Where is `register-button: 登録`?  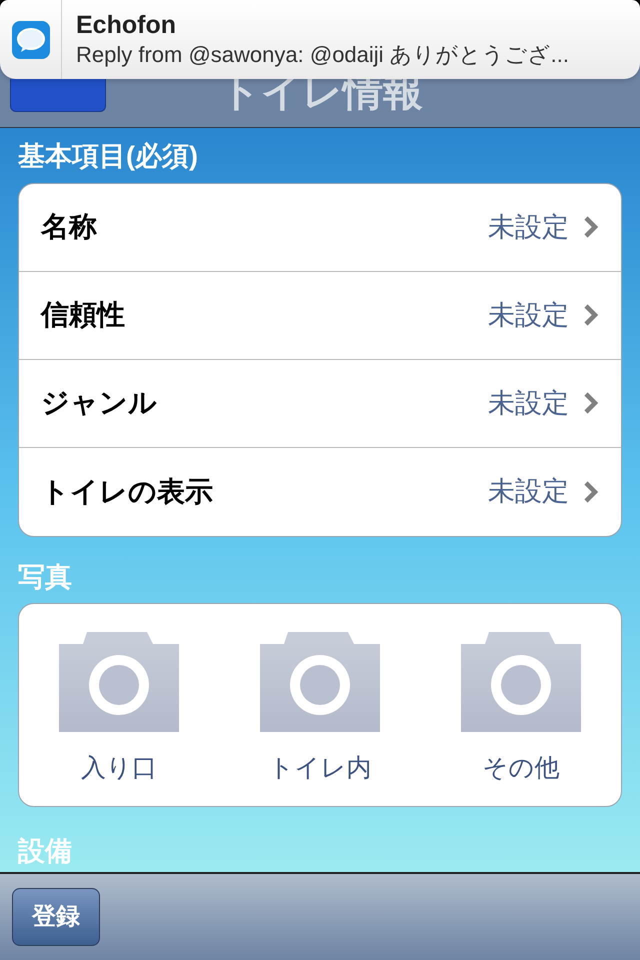 register-button: 登録 is located at coordinates (56, 917).